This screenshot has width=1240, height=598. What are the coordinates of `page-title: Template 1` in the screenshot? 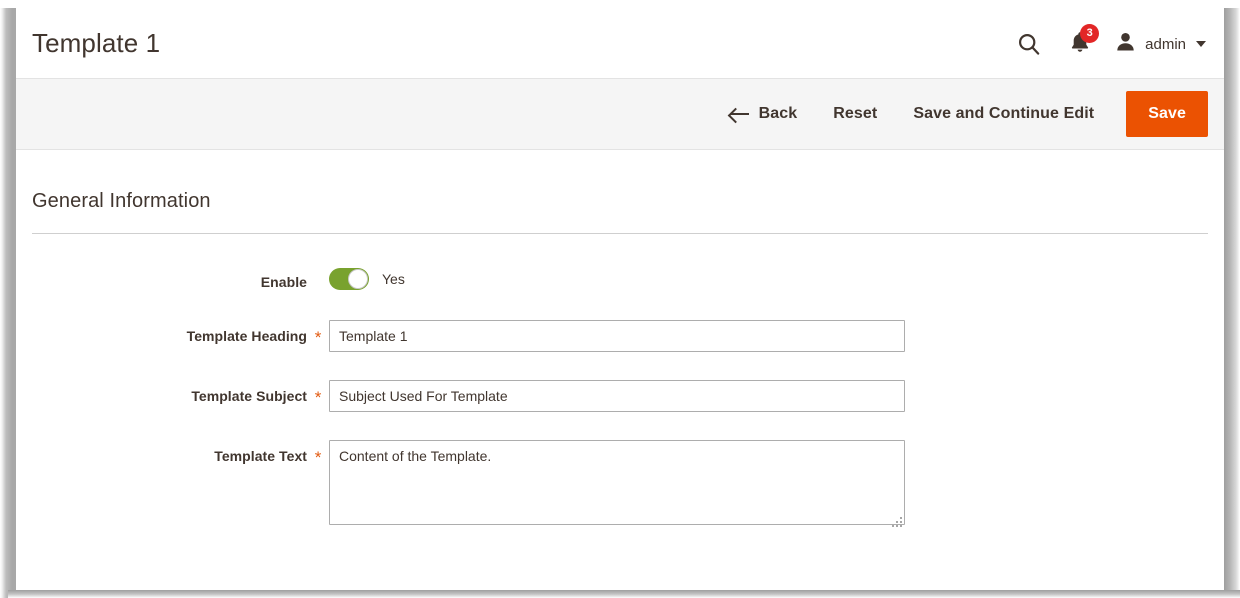 It's located at (96, 42).